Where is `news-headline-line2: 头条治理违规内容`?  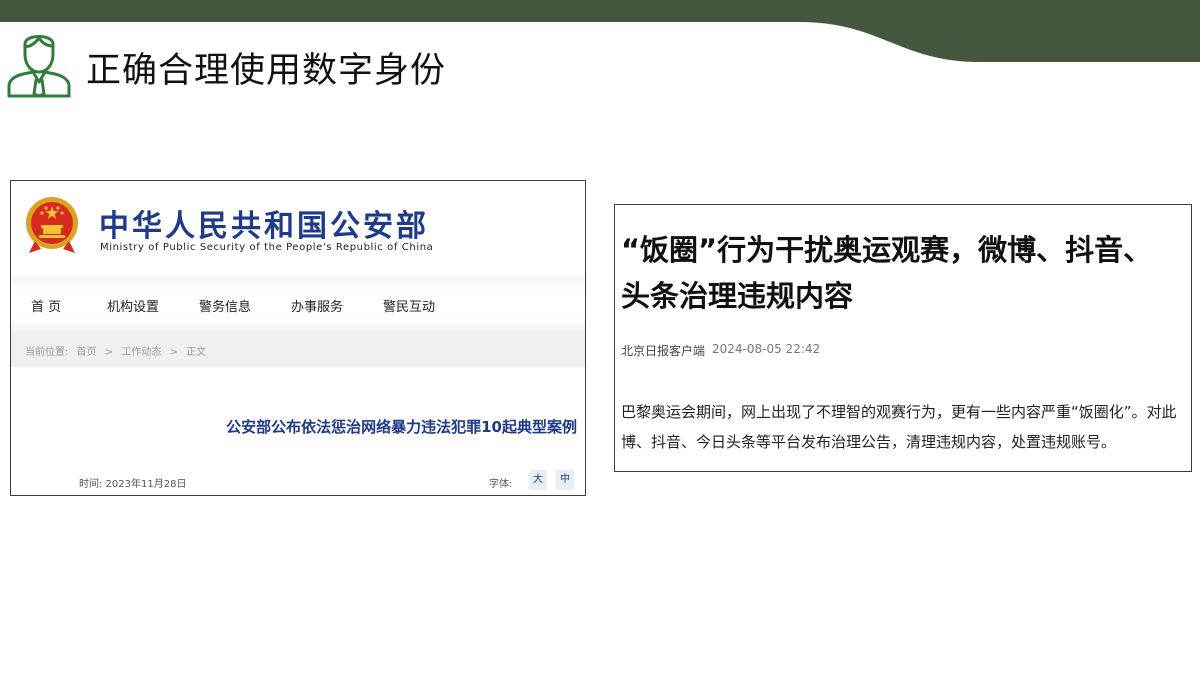
news-headline-line2: 头条治理违规内容 is located at coordinates (737, 296).